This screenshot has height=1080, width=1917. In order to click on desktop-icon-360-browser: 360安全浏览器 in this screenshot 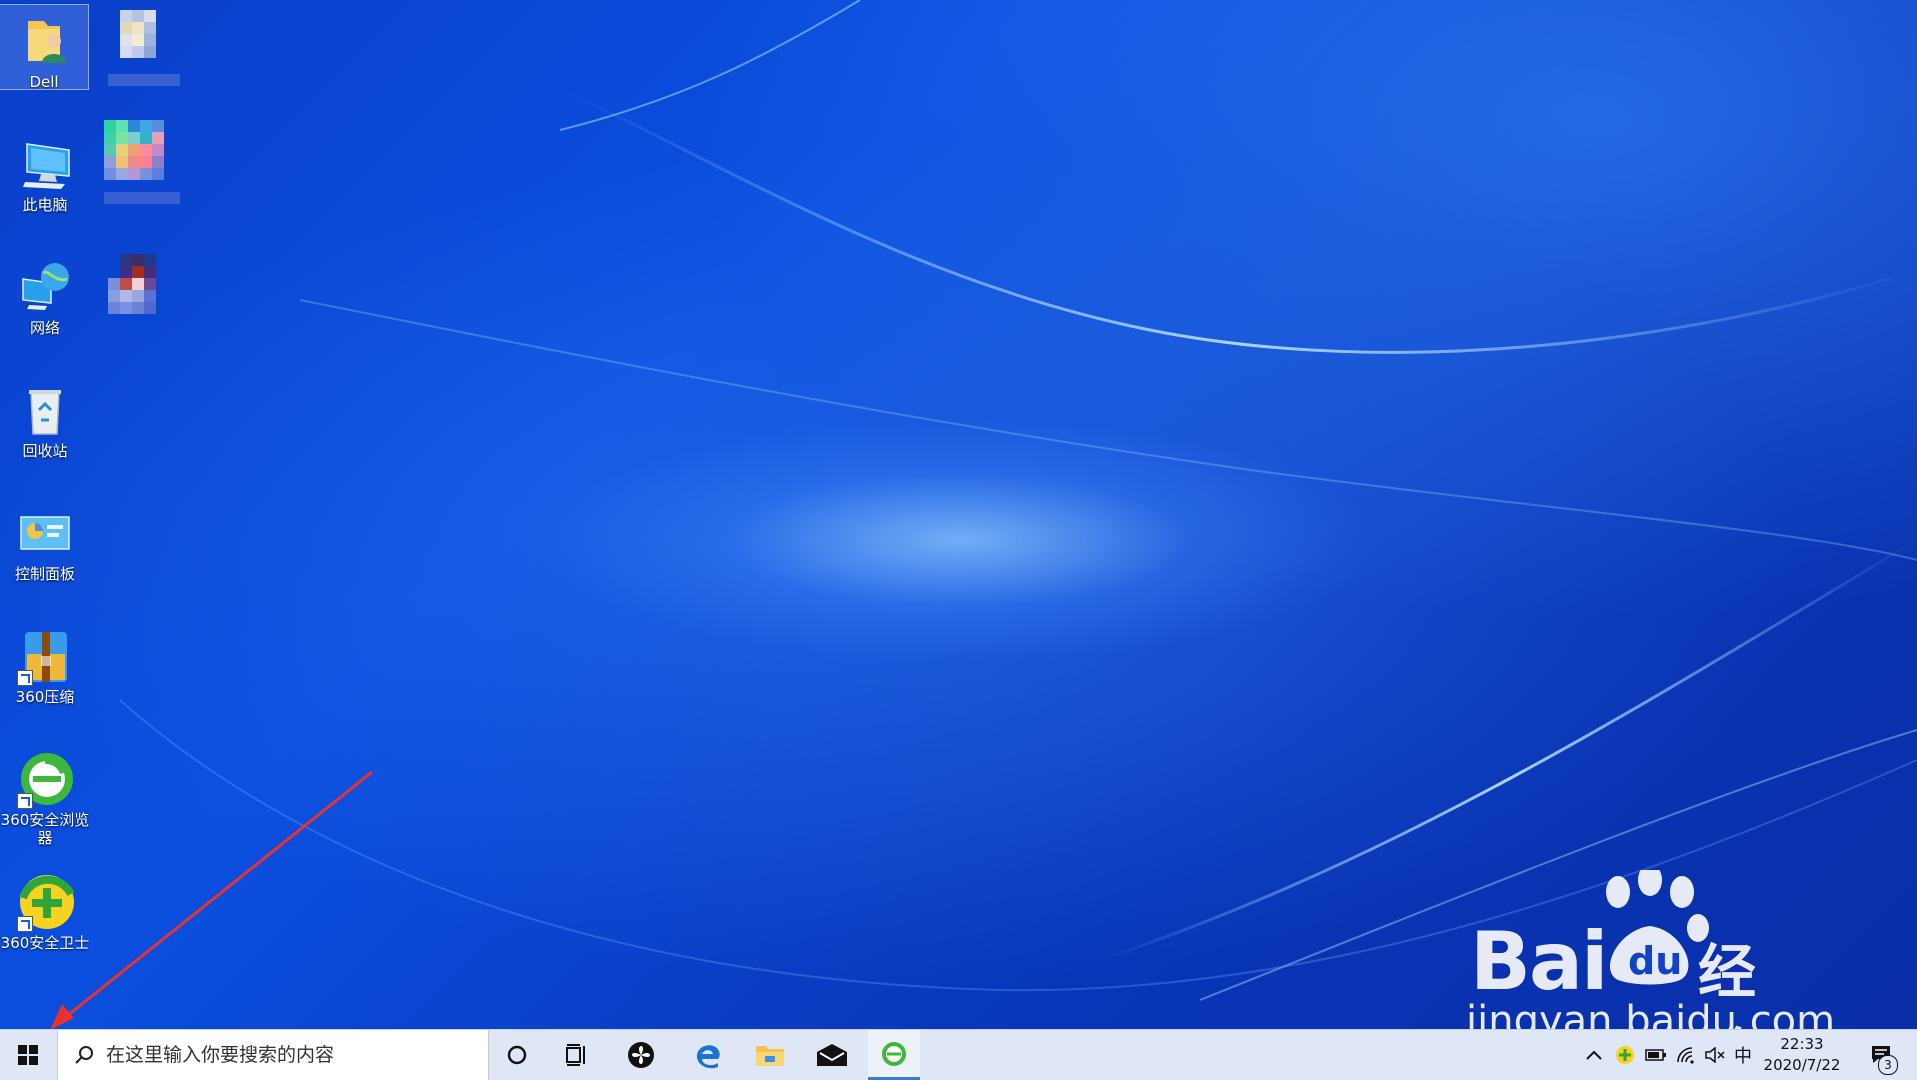, I will do `click(45, 795)`.